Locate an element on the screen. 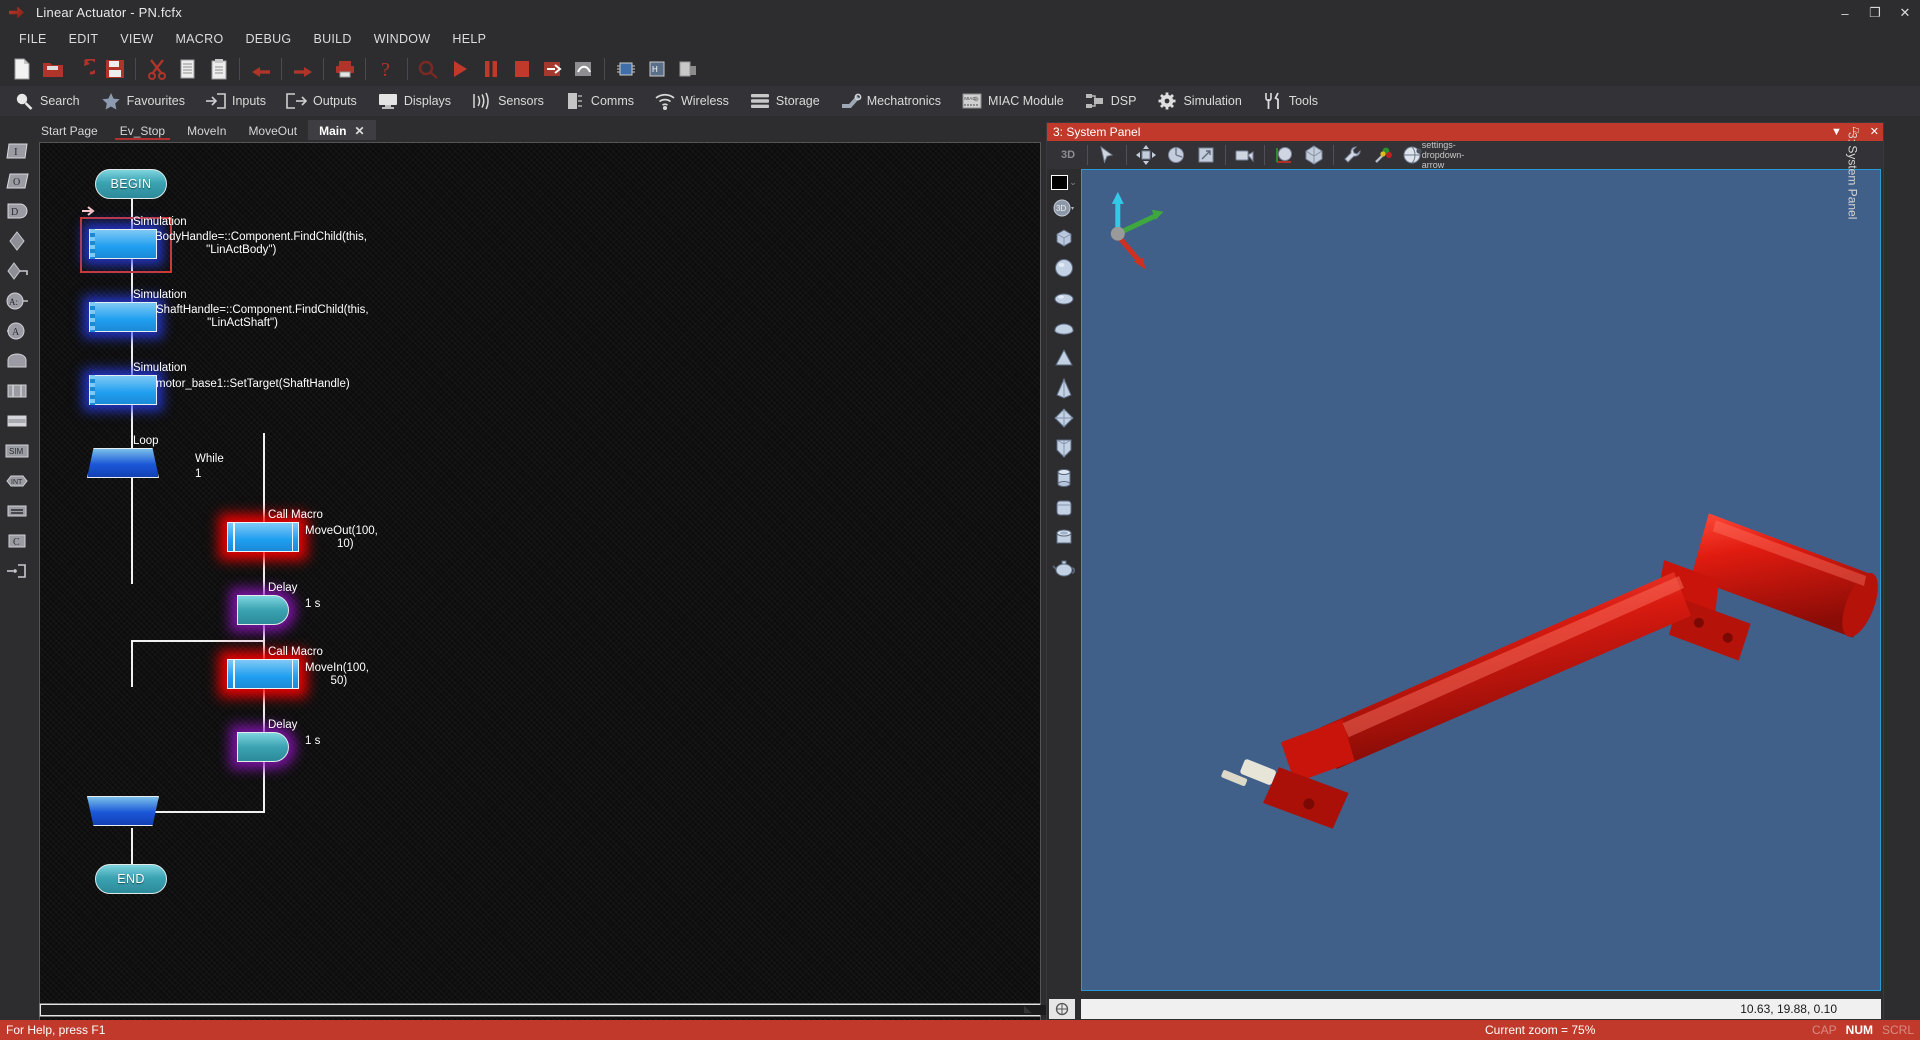 The height and width of the screenshot is (1040, 1920). tab-main: Main ✕ is located at coordinates (342, 130).